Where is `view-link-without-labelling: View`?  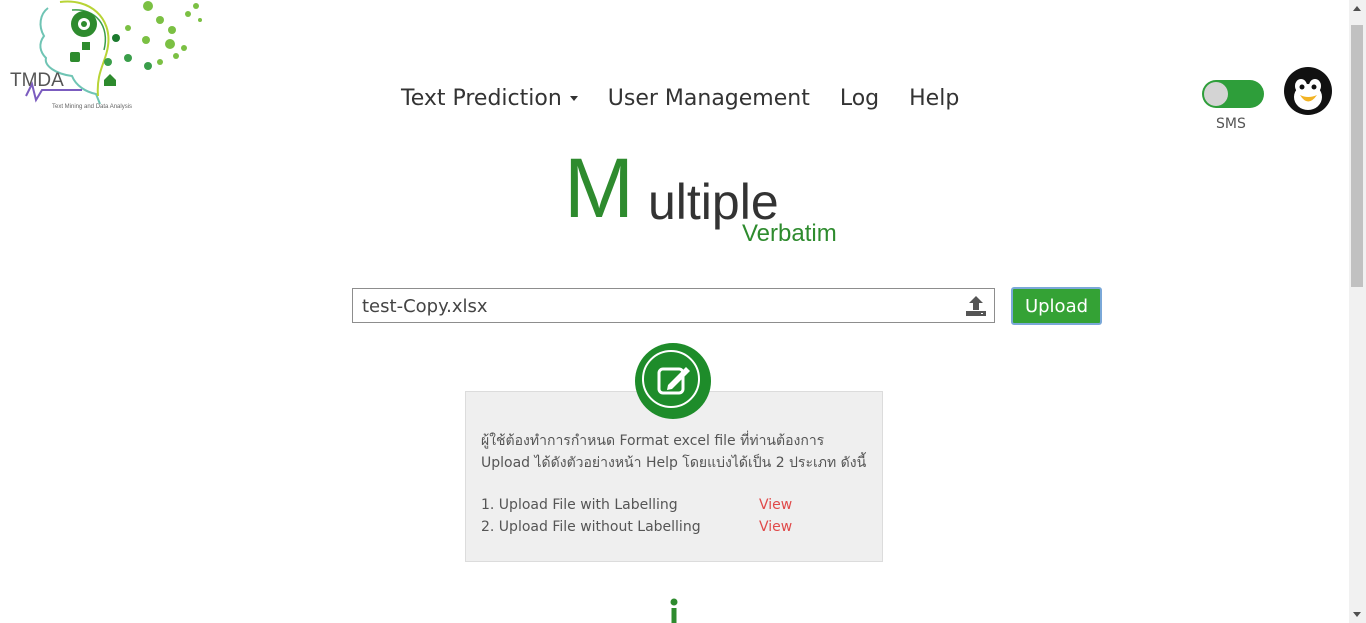
view-link-without-labelling: View is located at coordinates (775, 527).